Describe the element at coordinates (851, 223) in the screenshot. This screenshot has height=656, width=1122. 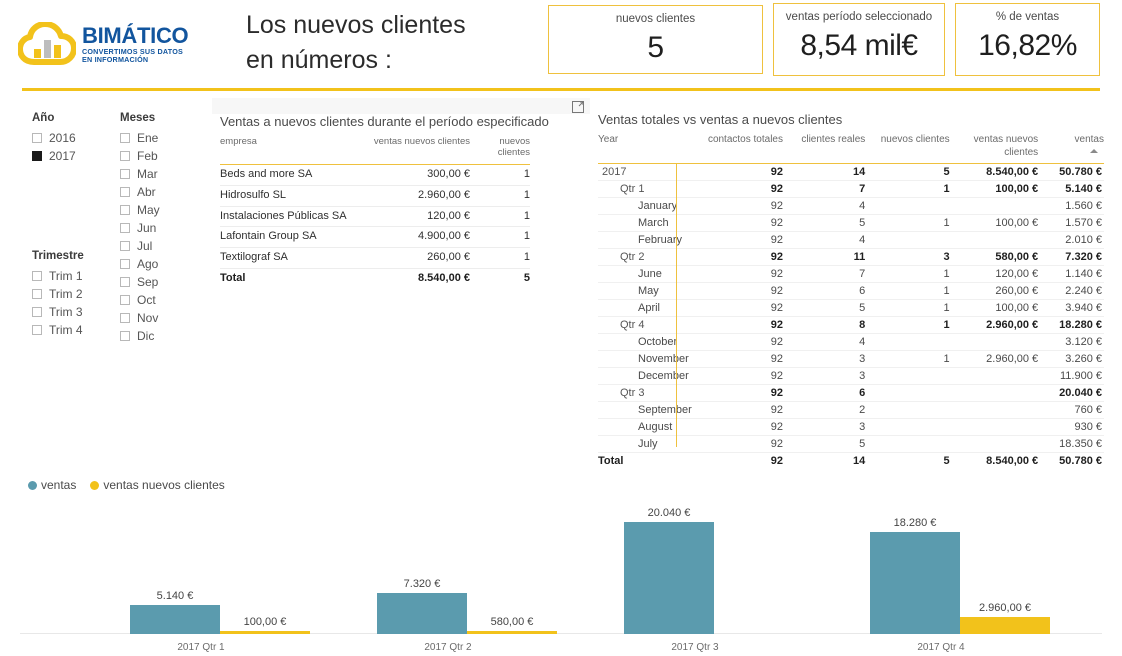
I see `matrix-row: March 92 5 1 100,00 €1.570 €` at that location.